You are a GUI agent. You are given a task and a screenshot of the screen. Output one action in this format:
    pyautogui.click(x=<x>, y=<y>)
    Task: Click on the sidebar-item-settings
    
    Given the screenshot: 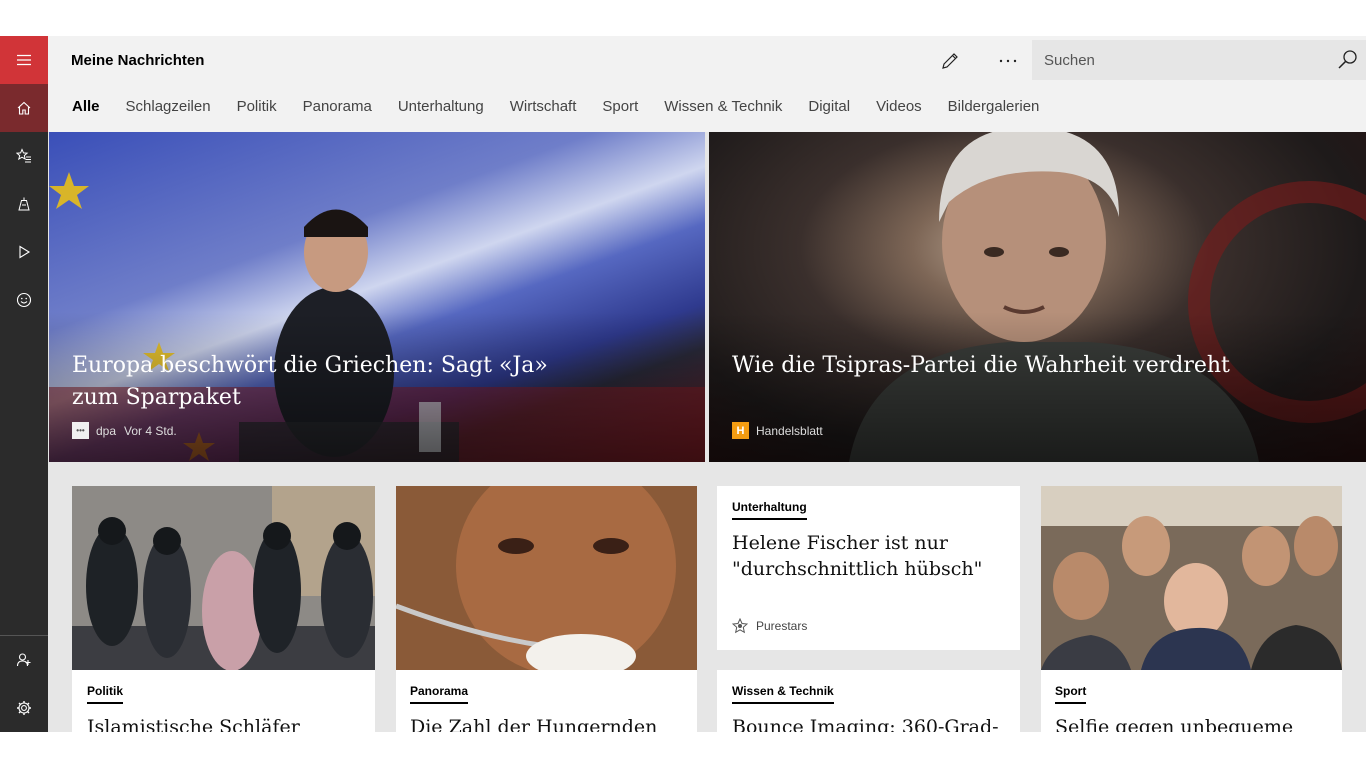 What is the action you would take?
    pyautogui.click(x=24, y=708)
    